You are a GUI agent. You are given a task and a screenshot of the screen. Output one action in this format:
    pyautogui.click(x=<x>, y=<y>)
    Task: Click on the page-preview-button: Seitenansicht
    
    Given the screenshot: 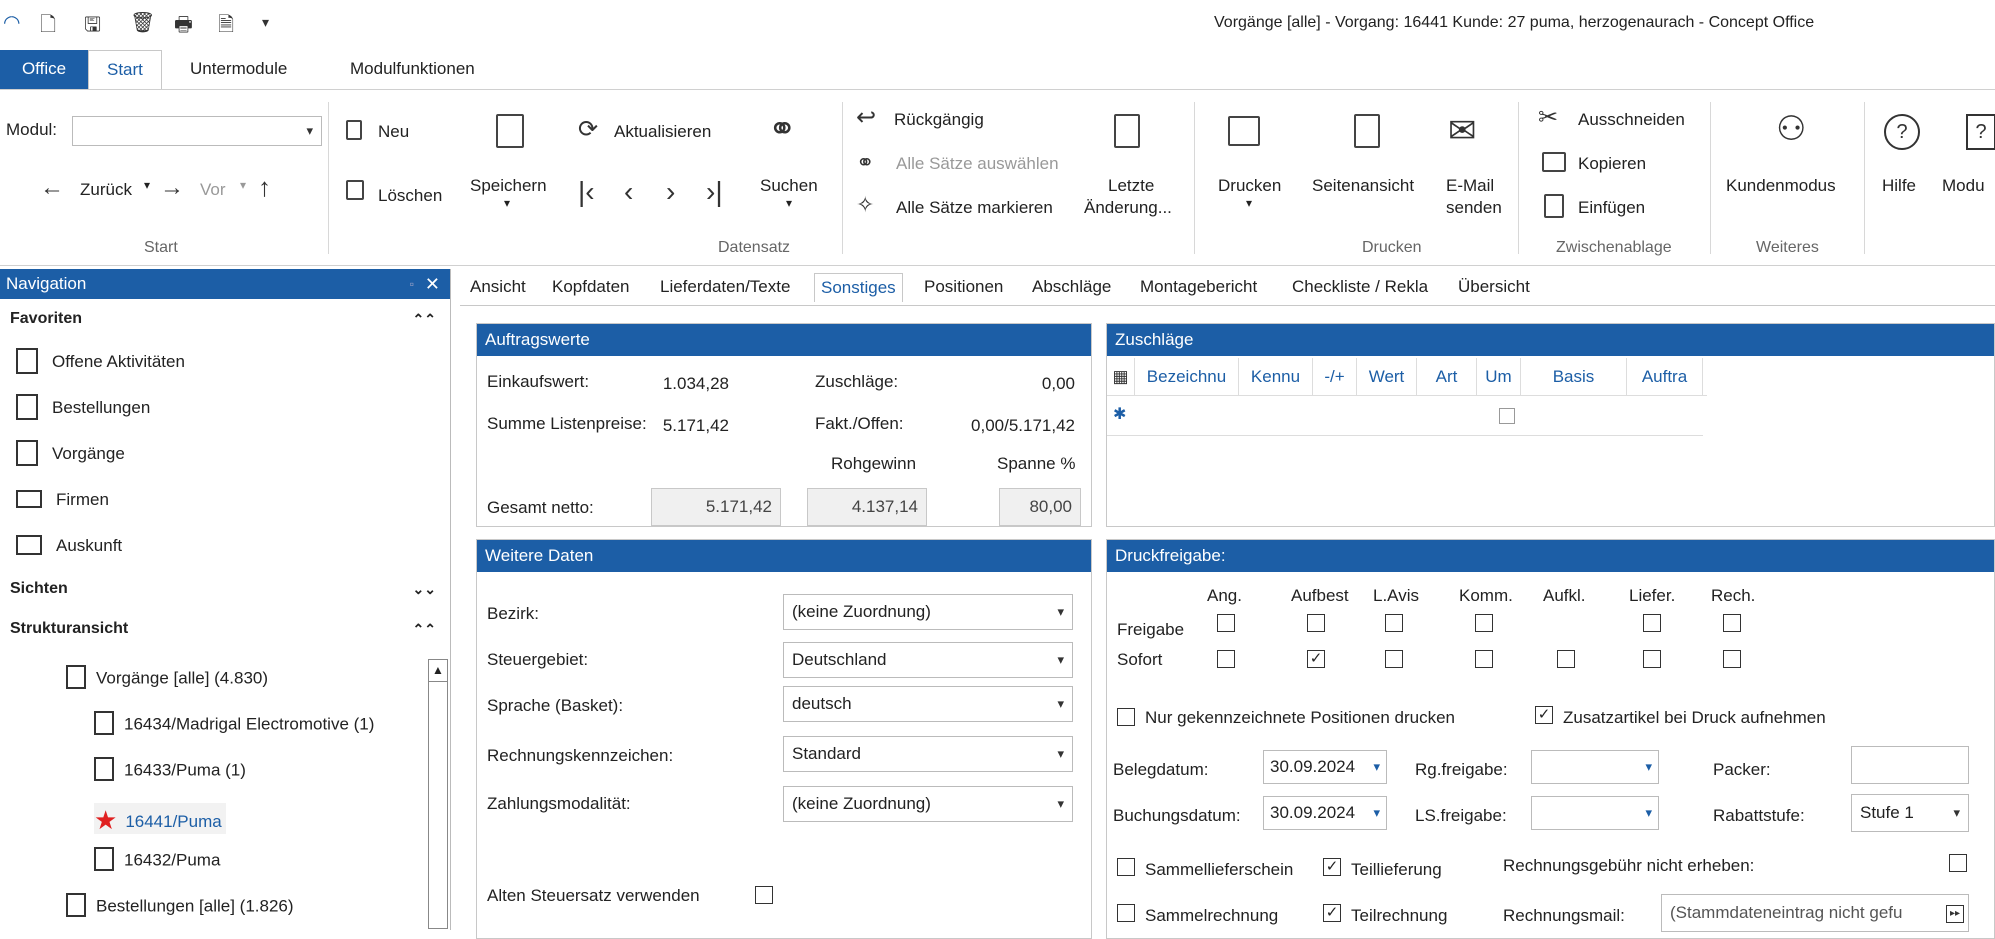 What is the action you would take?
    pyautogui.click(x=1363, y=186)
    